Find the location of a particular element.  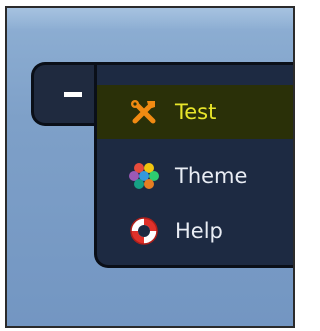

menu-item-label: Help is located at coordinates (199, 231).